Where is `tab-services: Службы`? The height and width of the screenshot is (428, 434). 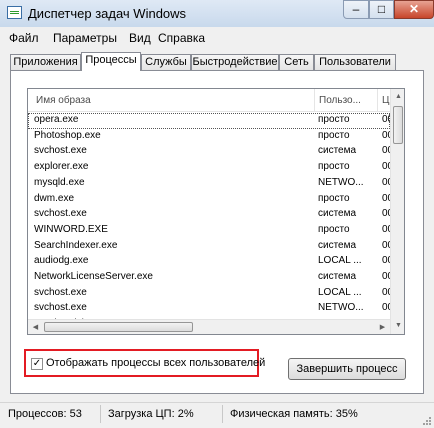
tab-services: Службы is located at coordinates (166, 62).